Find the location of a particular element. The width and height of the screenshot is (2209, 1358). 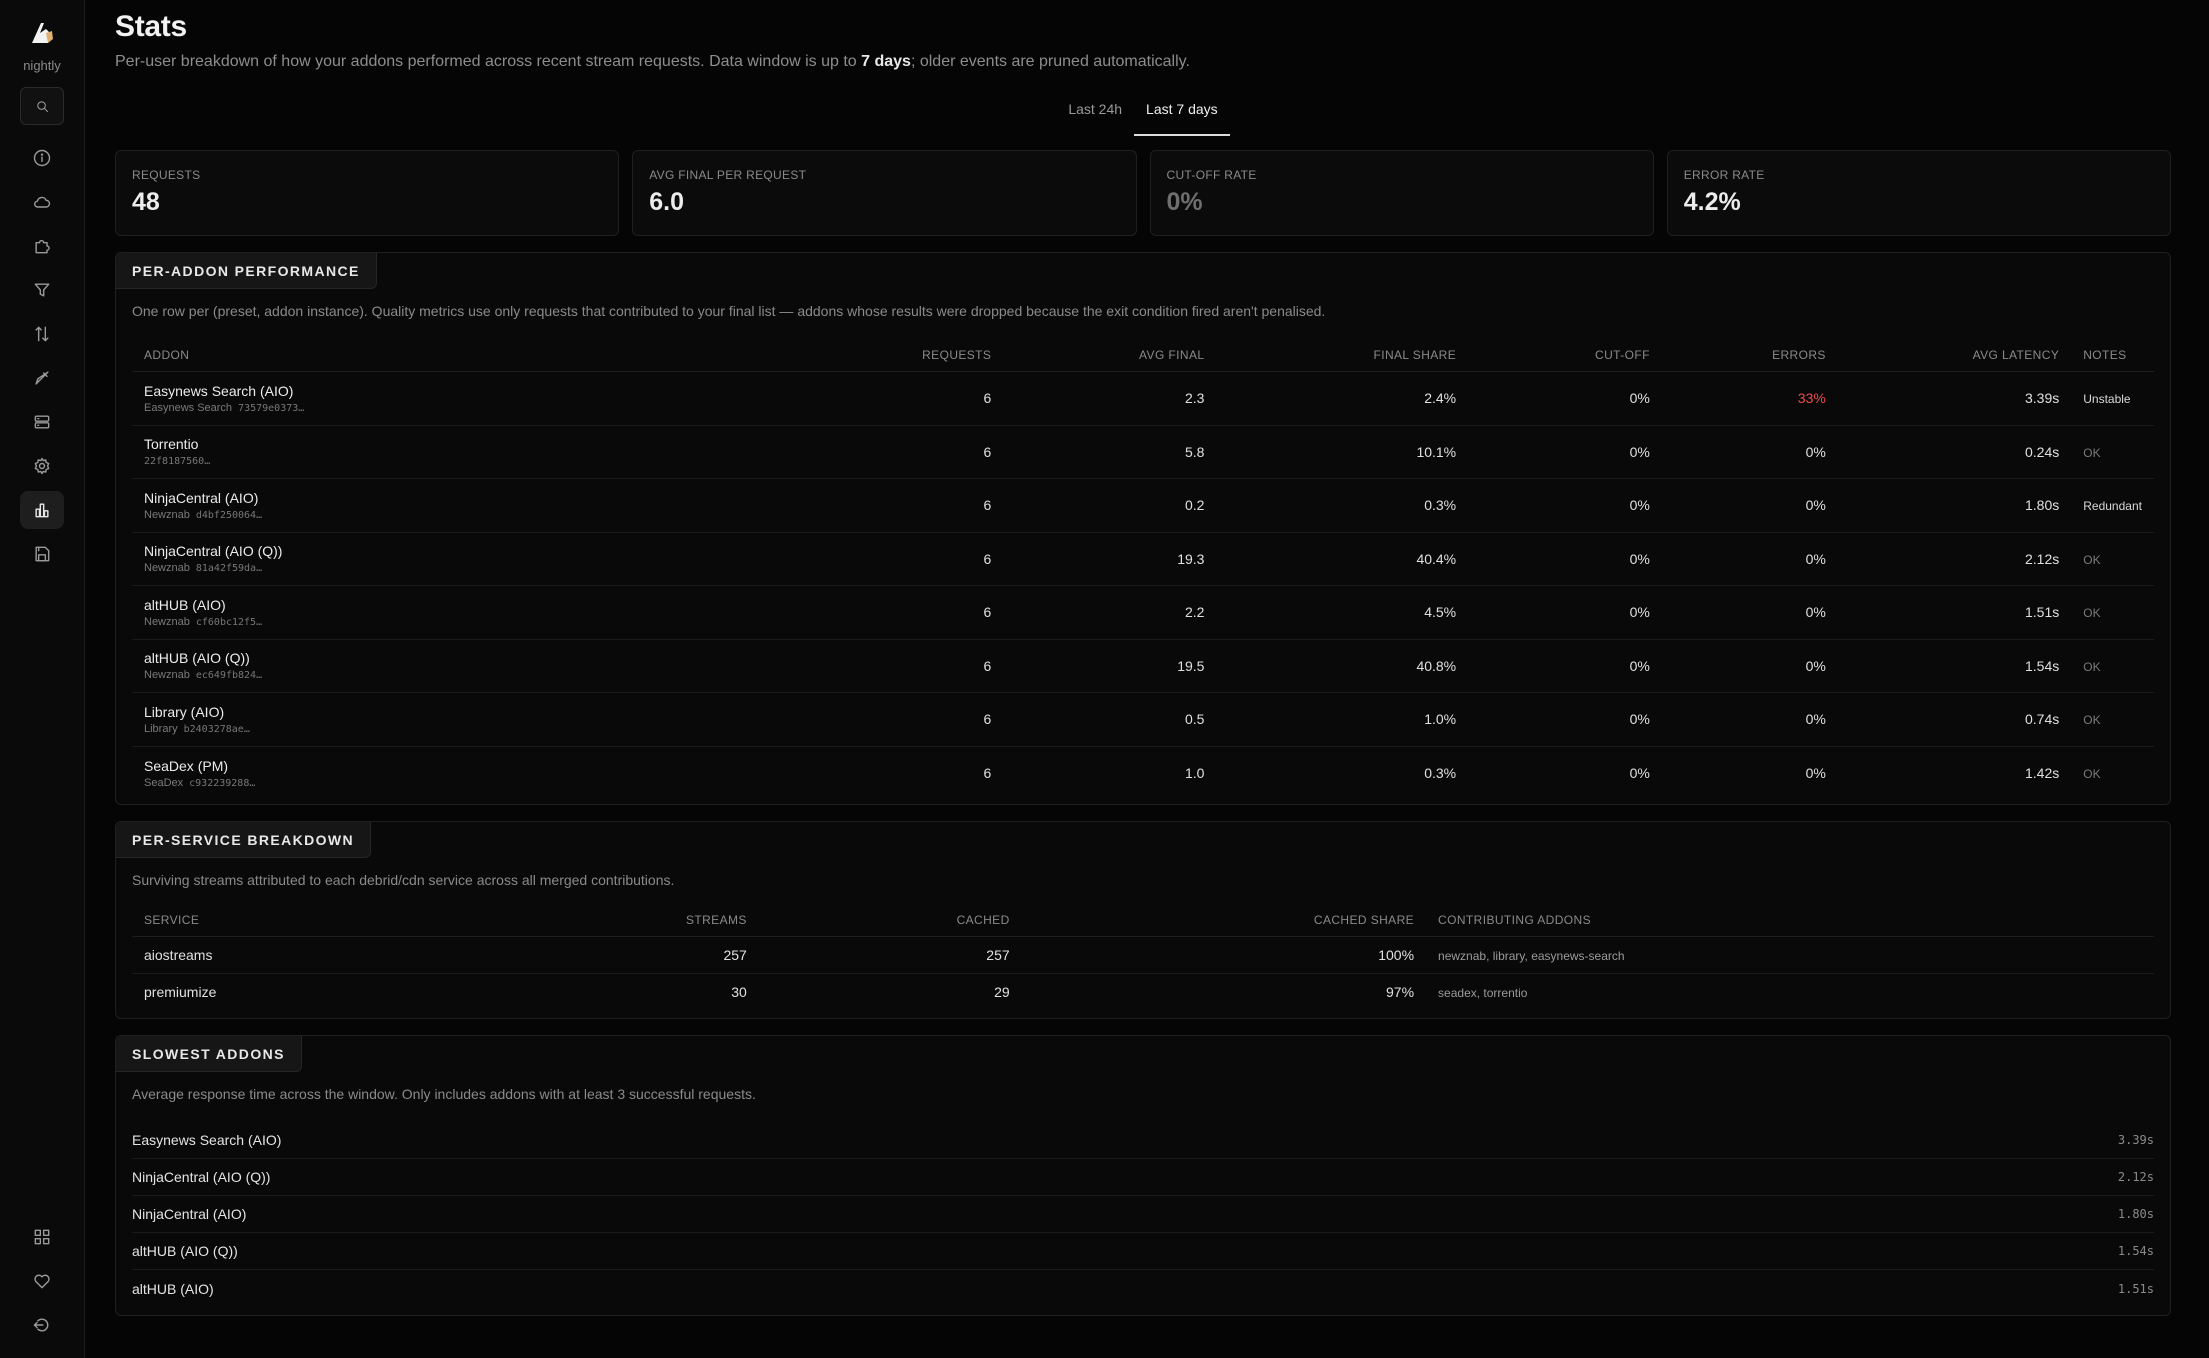

kpi-value: 6.0 is located at coordinates (667, 202).